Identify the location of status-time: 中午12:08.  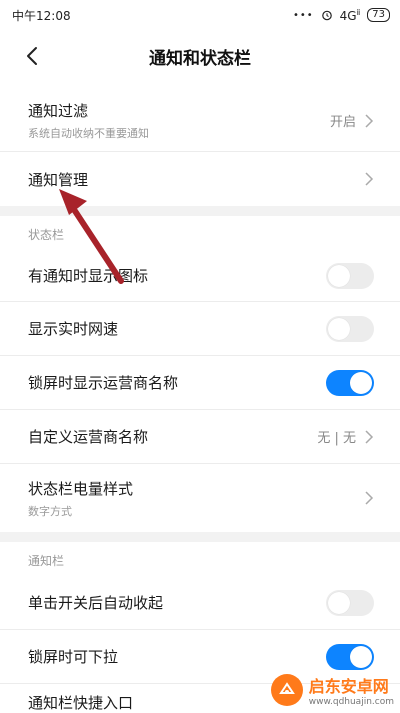
(41, 15).